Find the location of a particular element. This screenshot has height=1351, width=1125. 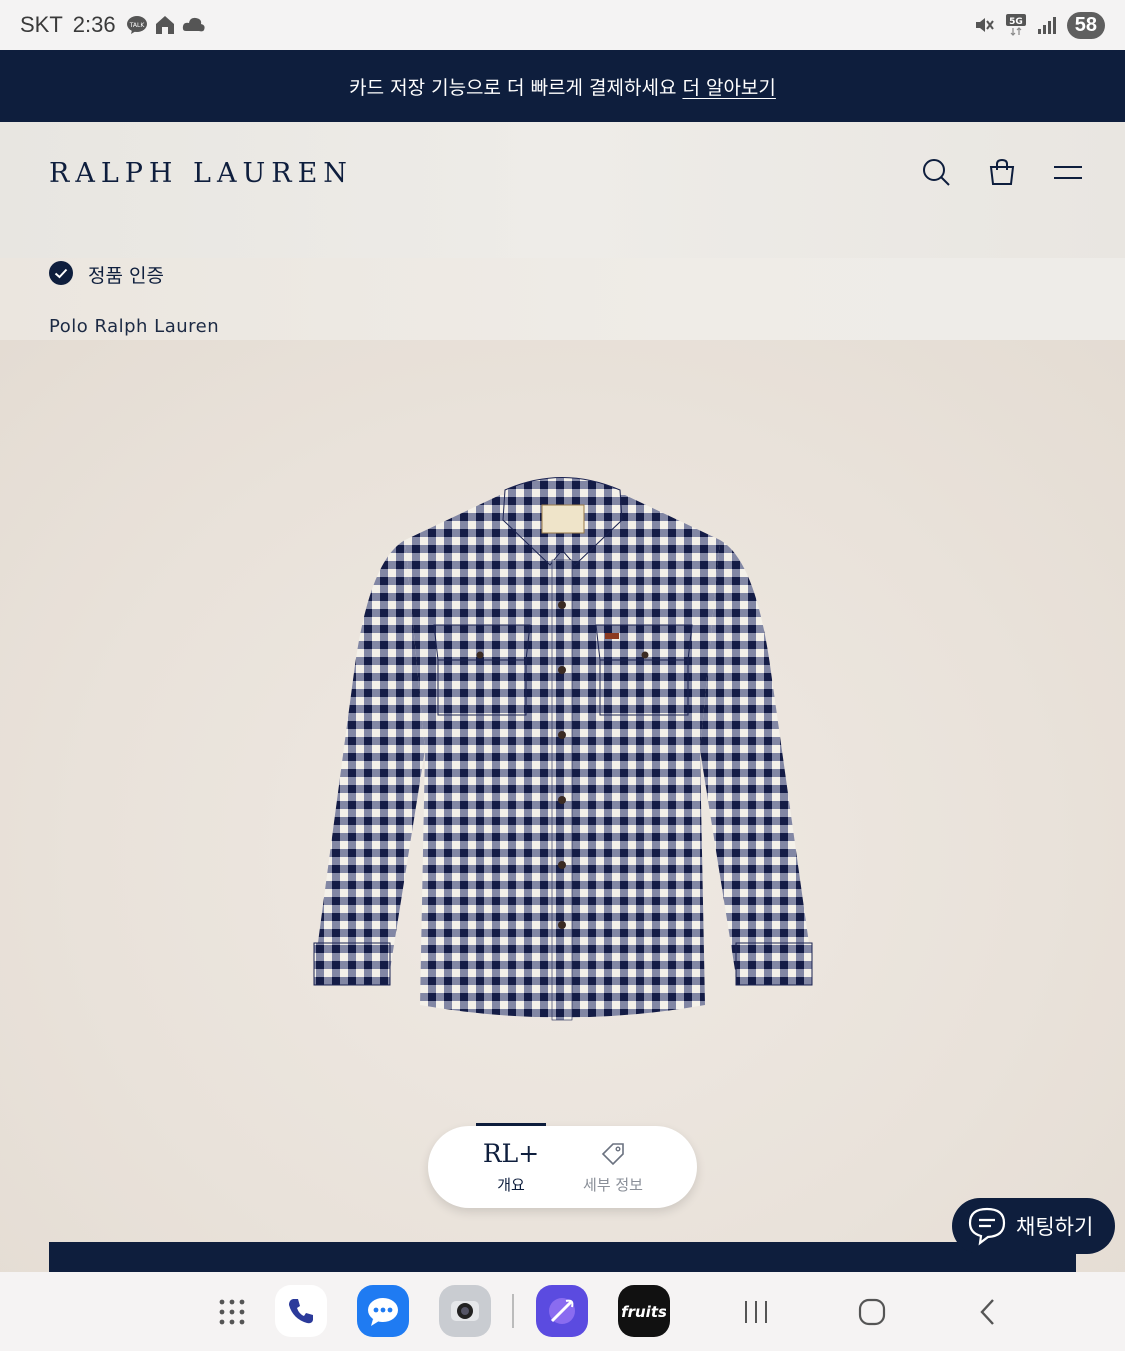

internet-browser-icon is located at coordinates (562, 1311).